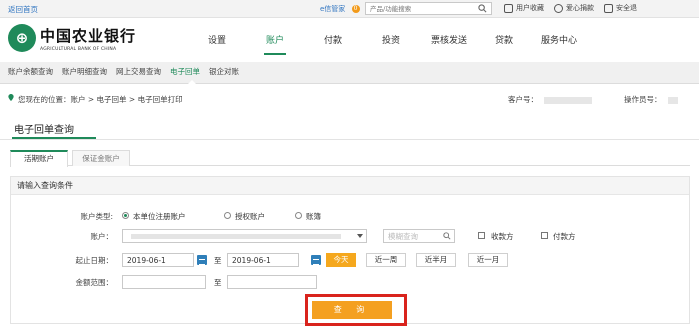  I want to click on sub-nav: 账户余额查询 账户明细查询 网上交易查询 电子回单 银企对账, so click(349, 73).